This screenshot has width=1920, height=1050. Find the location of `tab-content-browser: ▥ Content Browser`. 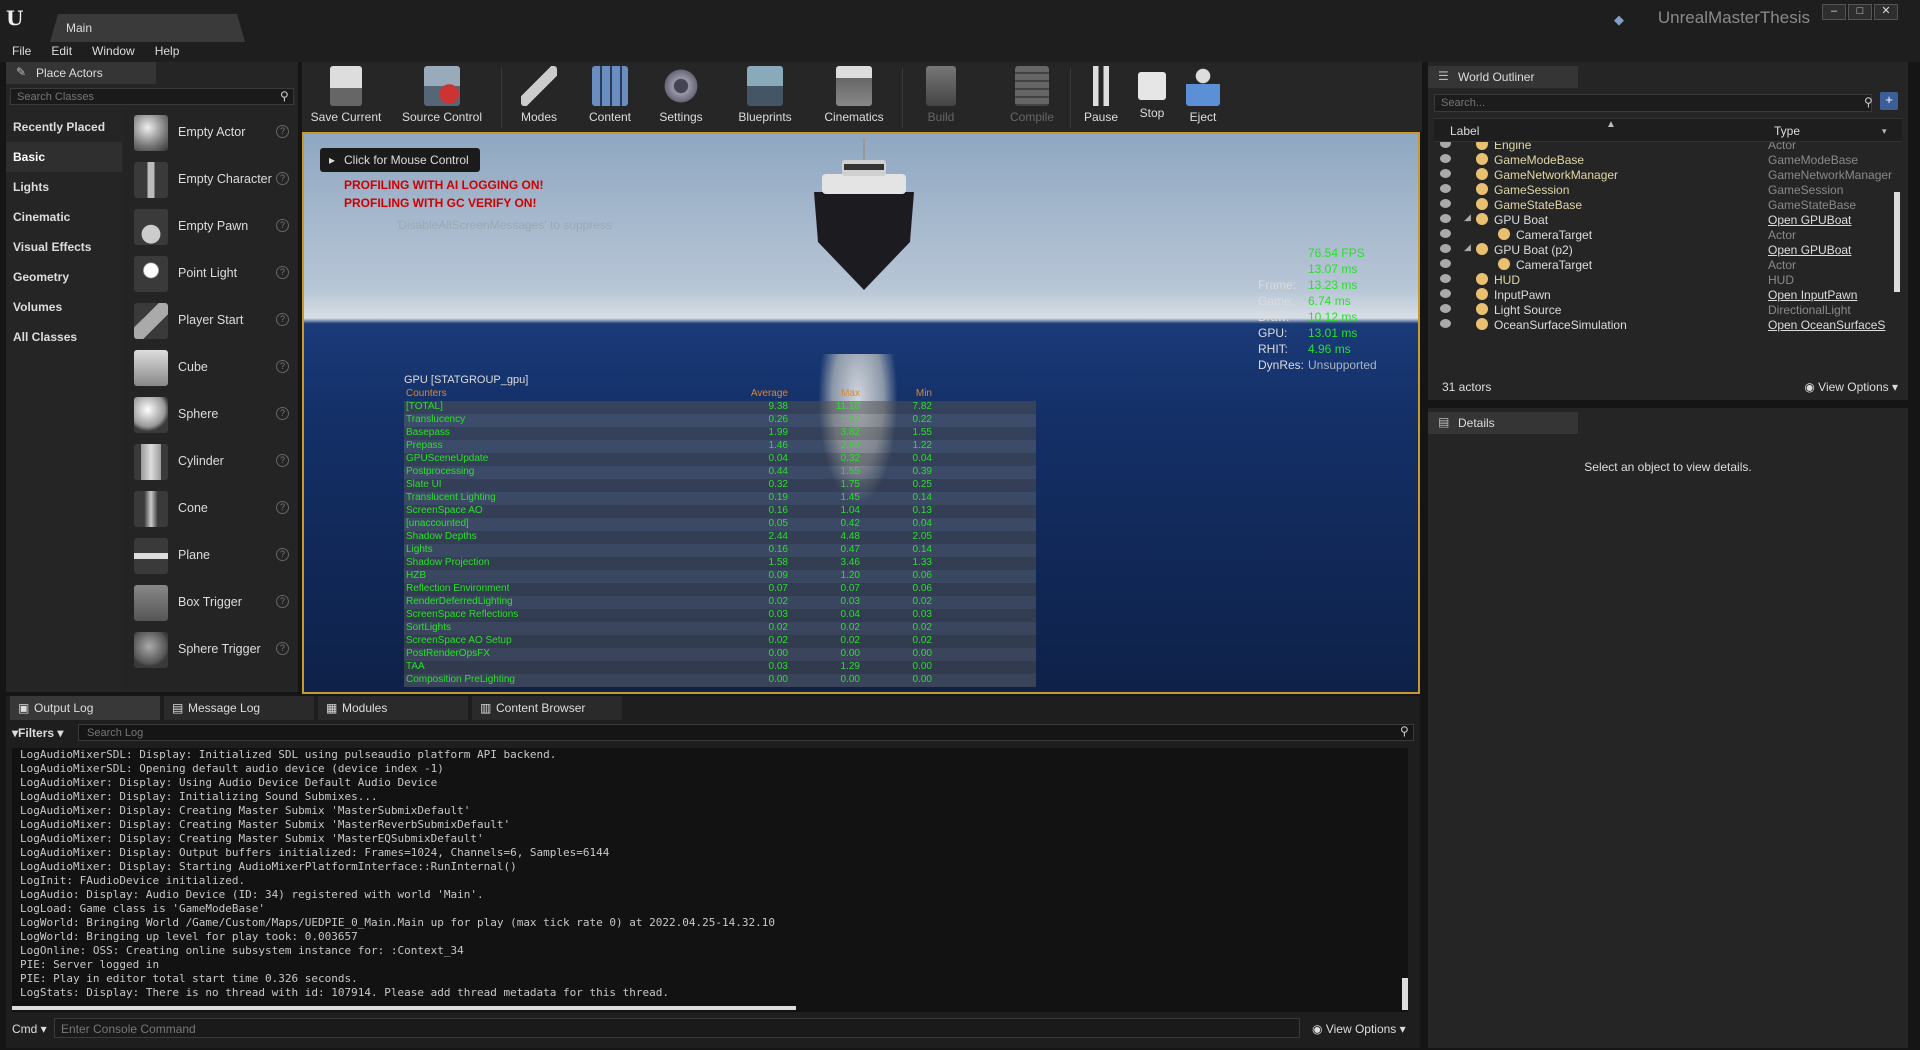

tab-content-browser: ▥ Content Browser is located at coordinates (547, 708).